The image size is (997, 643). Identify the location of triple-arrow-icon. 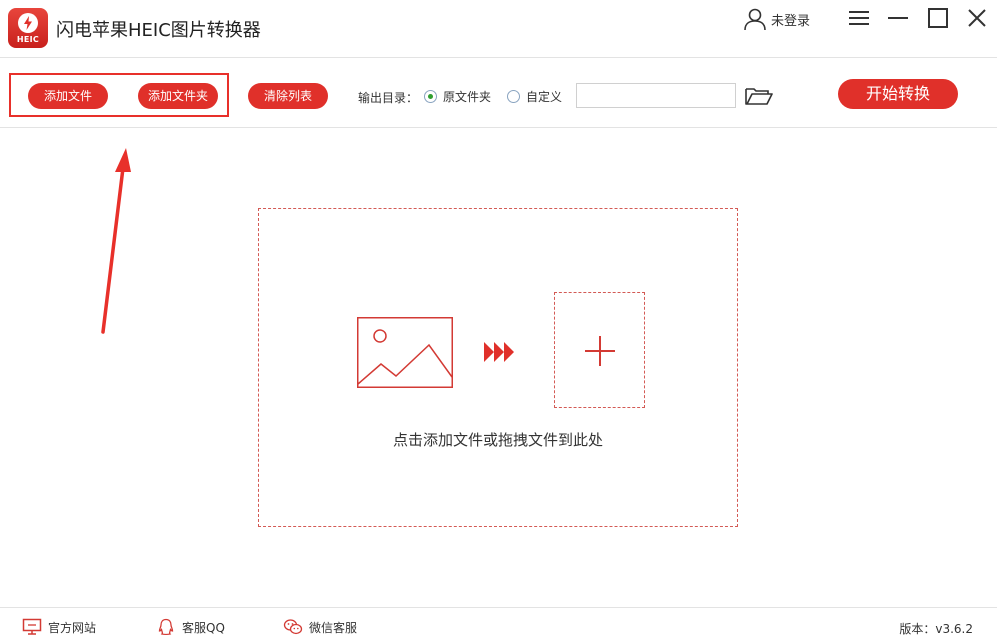
(499, 352).